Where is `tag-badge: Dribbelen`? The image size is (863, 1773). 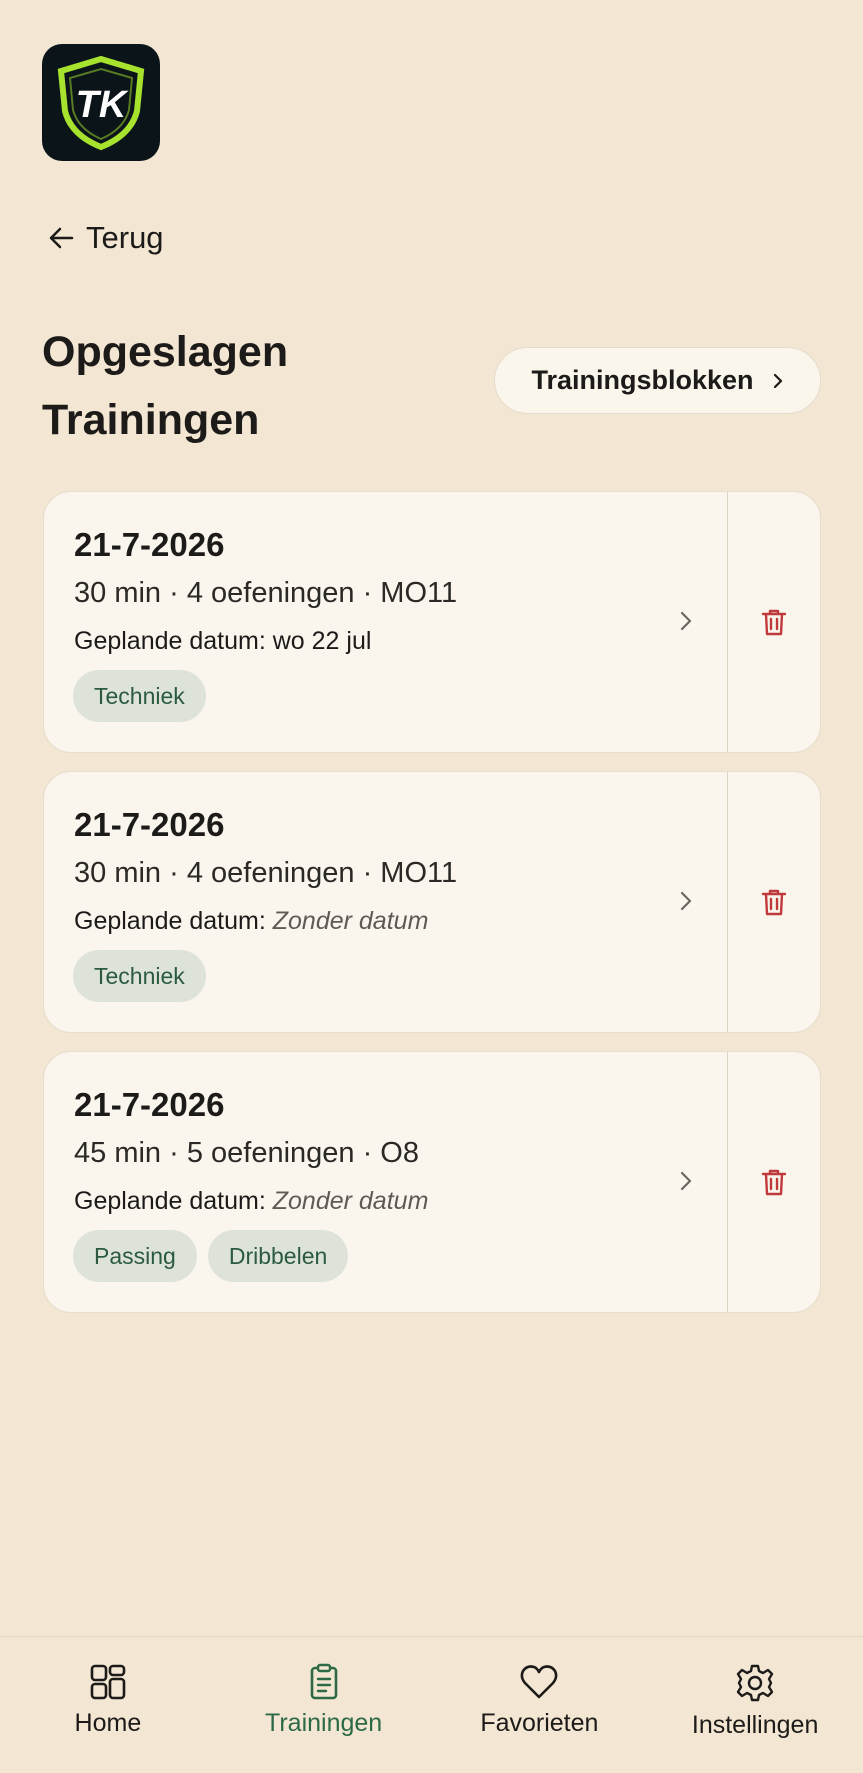
tag-badge: Dribbelen is located at coordinates (278, 1256).